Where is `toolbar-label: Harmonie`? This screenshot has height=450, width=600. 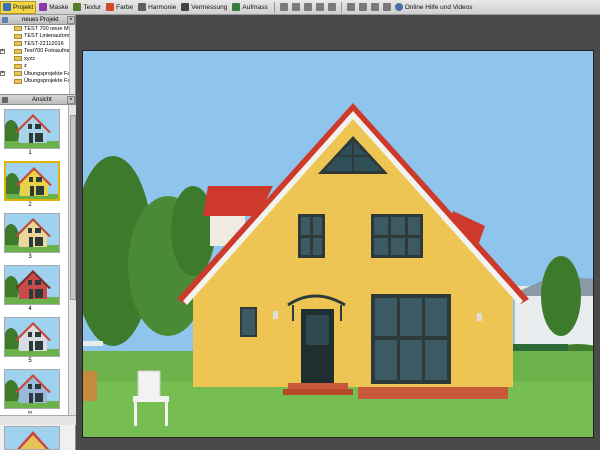
toolbar-label: Harmonie is located at coordinates (162, 7).